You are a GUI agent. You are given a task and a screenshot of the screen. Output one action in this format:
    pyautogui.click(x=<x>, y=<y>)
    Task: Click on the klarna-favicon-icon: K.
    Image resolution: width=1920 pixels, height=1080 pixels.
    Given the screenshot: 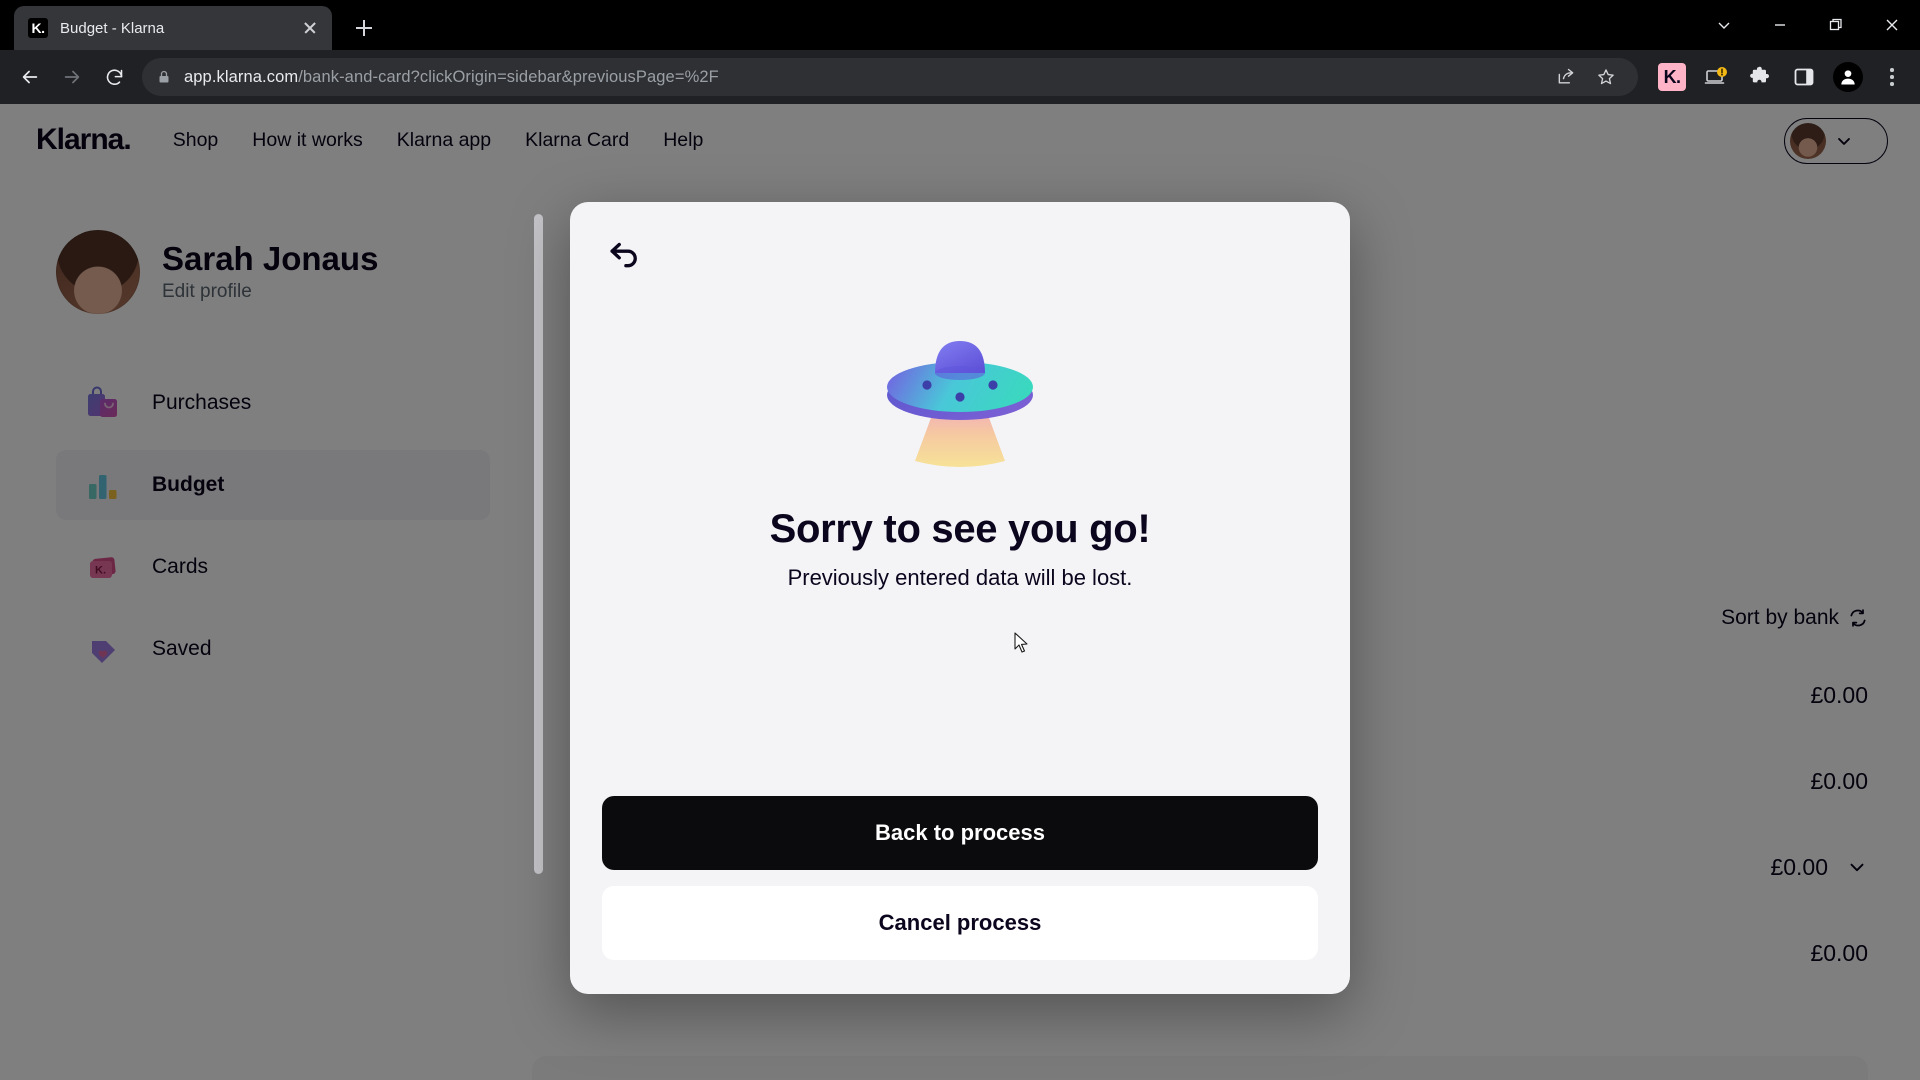 What is the action you would take?
    pyautogui.click(x=38, y=28)
    